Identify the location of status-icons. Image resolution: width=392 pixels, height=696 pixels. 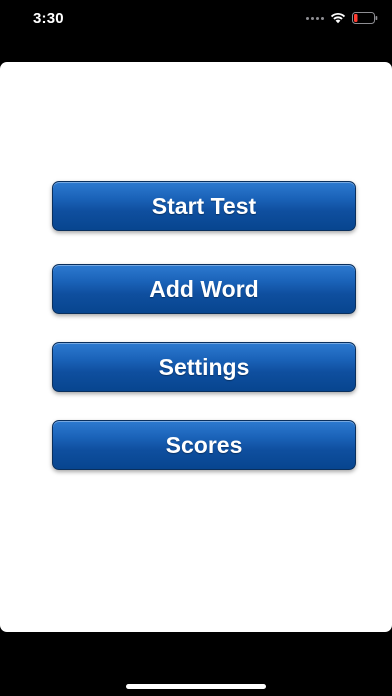
(342, 18).